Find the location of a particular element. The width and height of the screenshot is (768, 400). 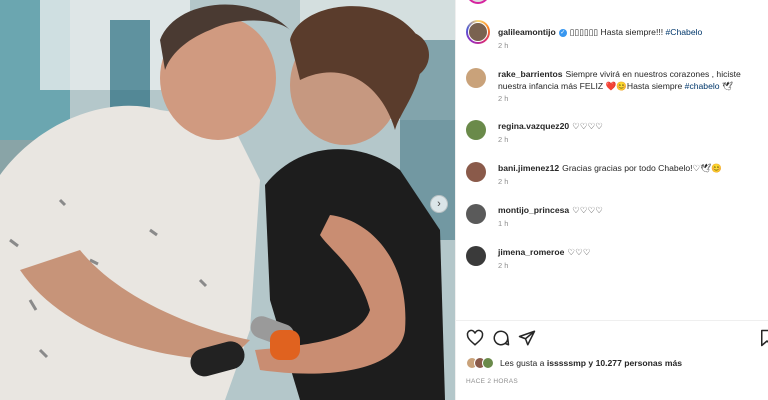

likes-user: isssssmp is located at coordinates (566, 363).